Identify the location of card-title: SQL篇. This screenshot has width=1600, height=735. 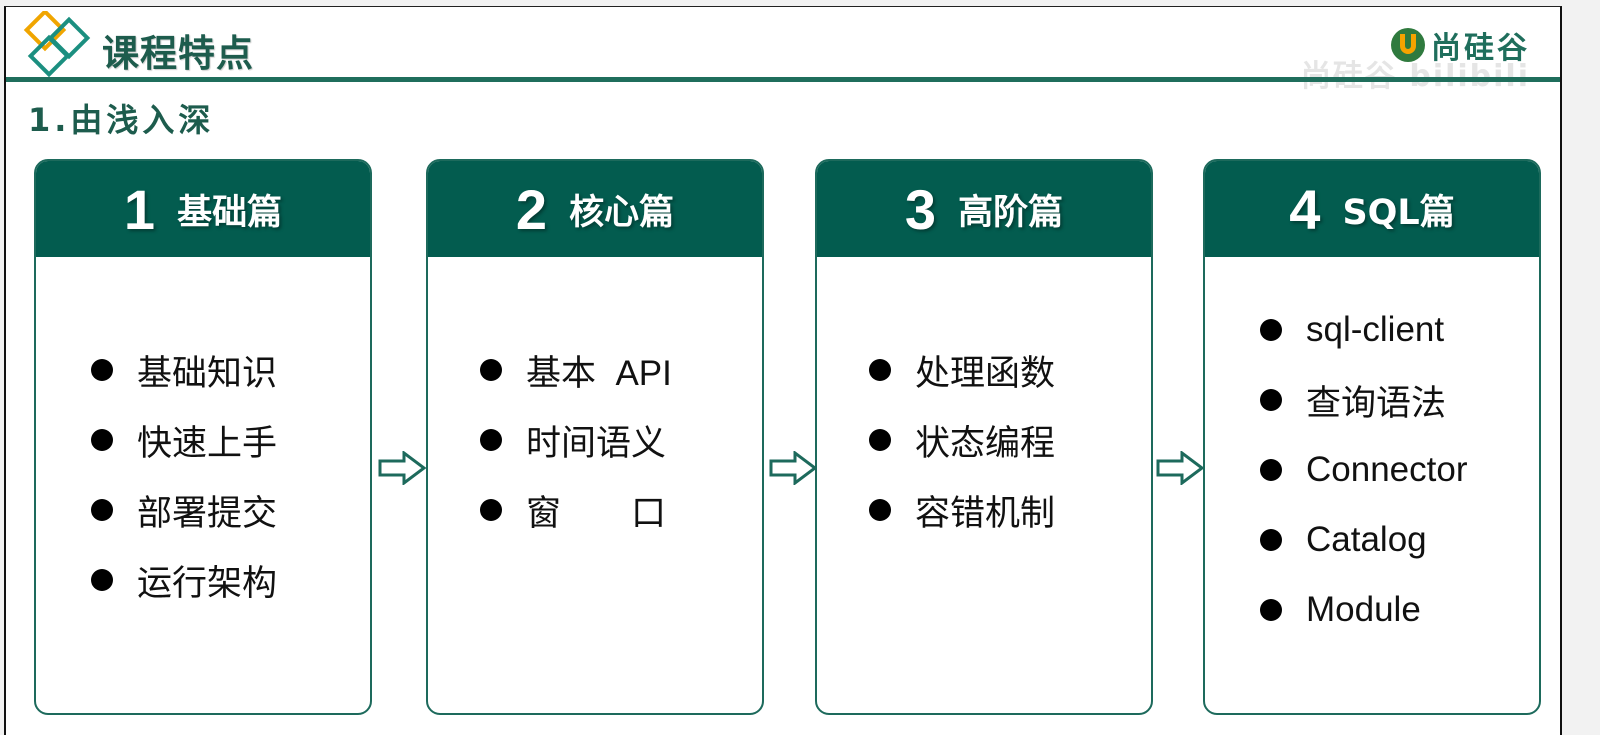
(1398, 212).